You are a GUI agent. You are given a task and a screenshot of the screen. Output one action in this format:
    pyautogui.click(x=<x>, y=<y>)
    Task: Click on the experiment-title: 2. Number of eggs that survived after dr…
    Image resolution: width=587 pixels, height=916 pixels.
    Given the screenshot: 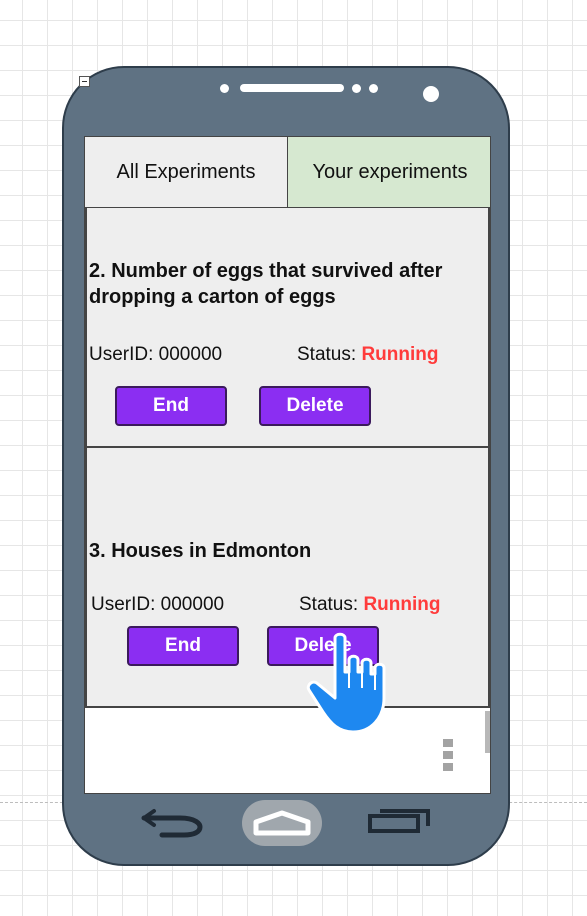 What is the action you would take?
    pyautogui.click(x=266, y=284)
    